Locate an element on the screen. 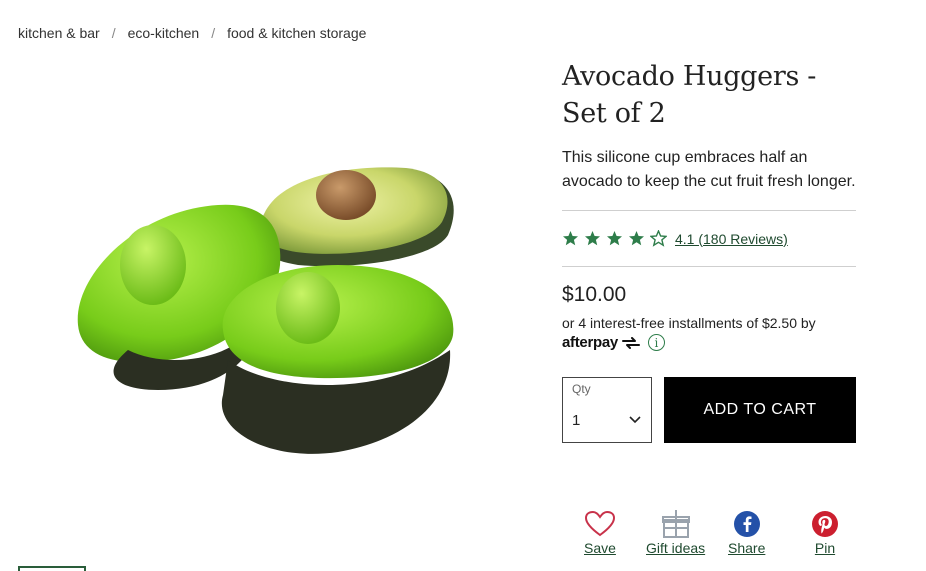 The image size is (926, 571). qty-value: 1 is located at coordinates (576, 420).